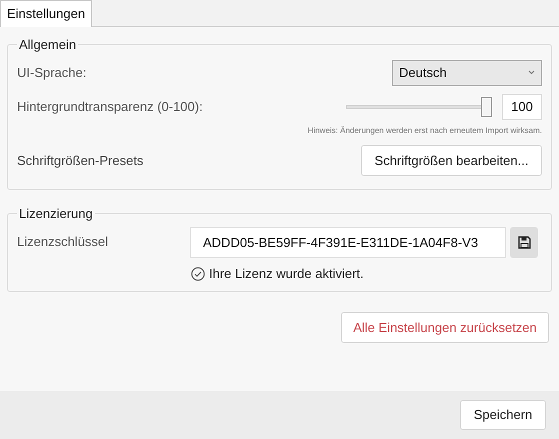  I want to click on save-button: Speichern, so click(503, 415).